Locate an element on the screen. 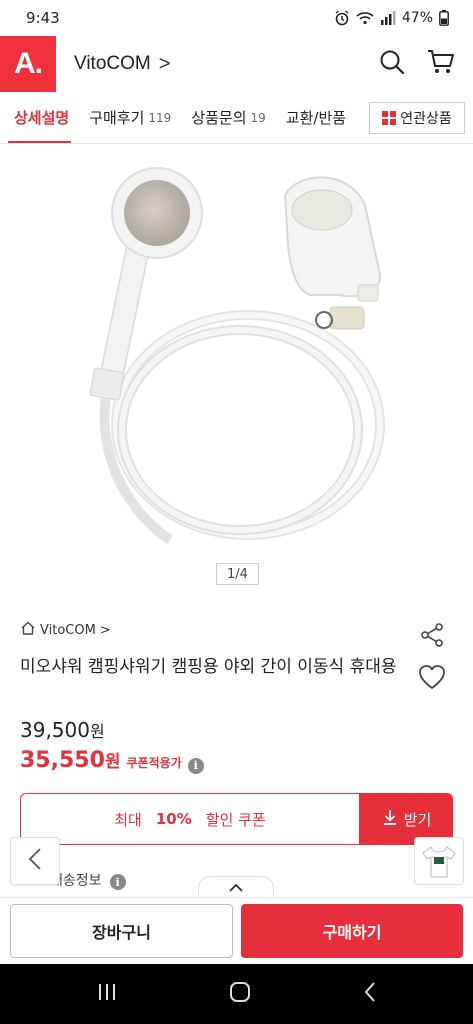  image-pager: 1/4 is located at coordinates (237, 574).